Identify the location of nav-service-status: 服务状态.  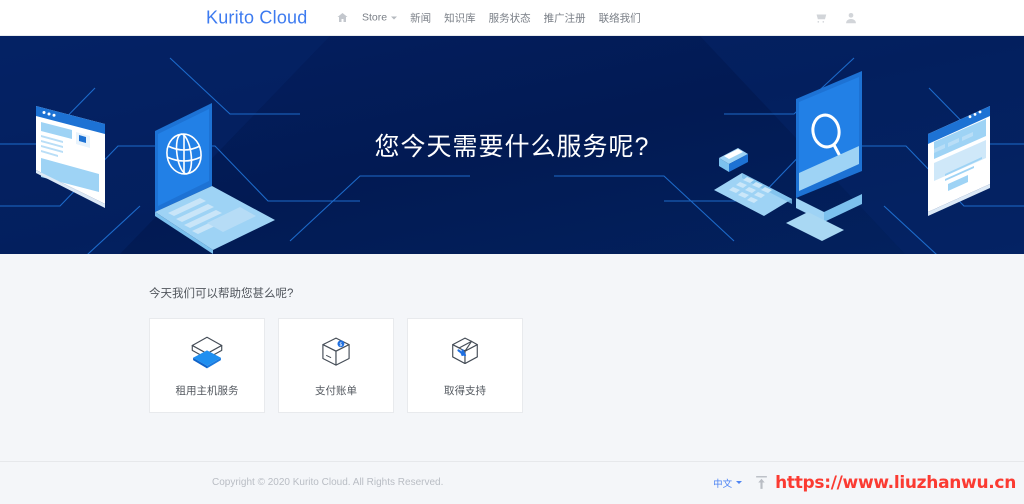
(510, 17).